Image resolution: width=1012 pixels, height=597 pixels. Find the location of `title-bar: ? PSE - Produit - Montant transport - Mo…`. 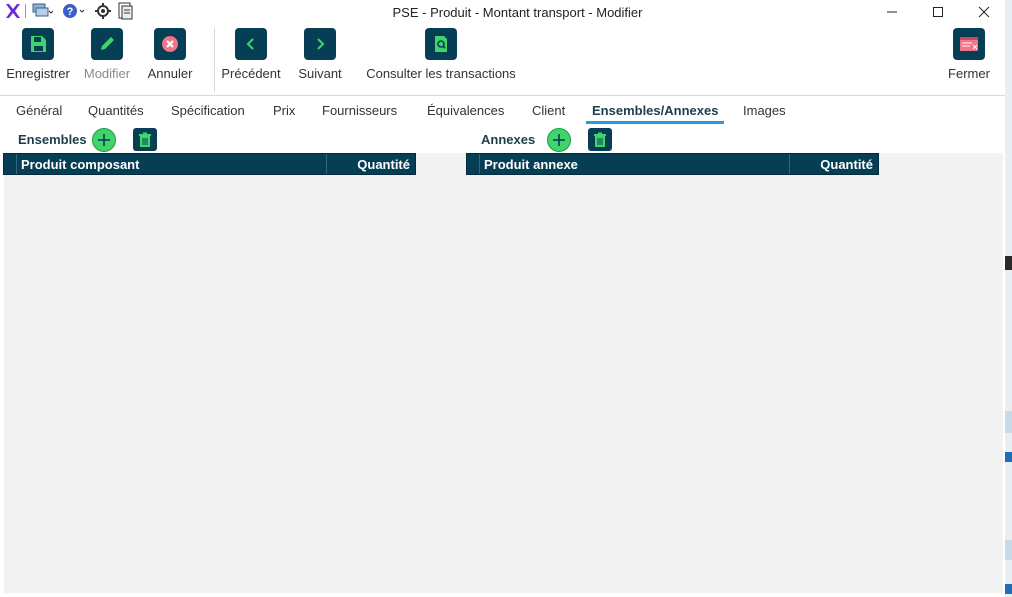

title-bar: ? PSE - Produit - Montant transport - Mo… is located at coordinates (502, 12).